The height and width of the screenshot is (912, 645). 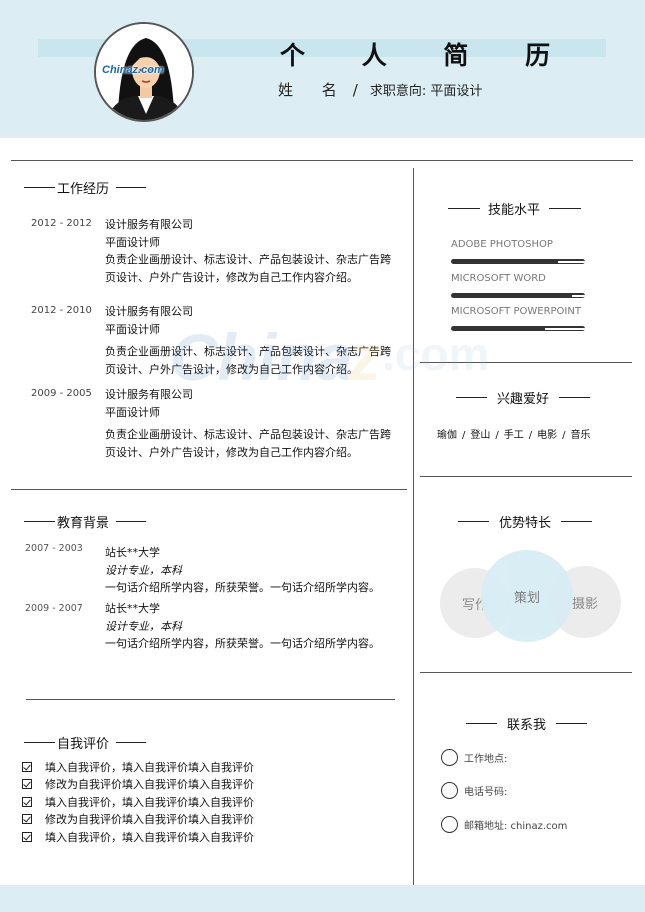 I want to click on edu-item-2: 站长**大学 设计专业，本科 一句话介绍所学内容，所获荣誉。一句话介绍所学内容。, so click(x=242, y=626).